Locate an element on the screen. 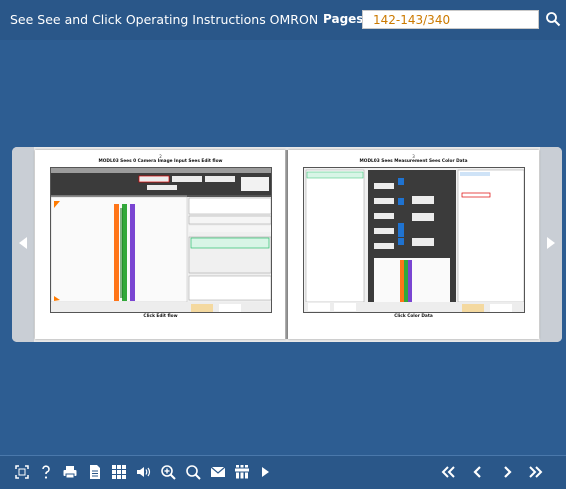 This screenshot has width=566, height=489. grid-icon is located at coordinates (119, 472).